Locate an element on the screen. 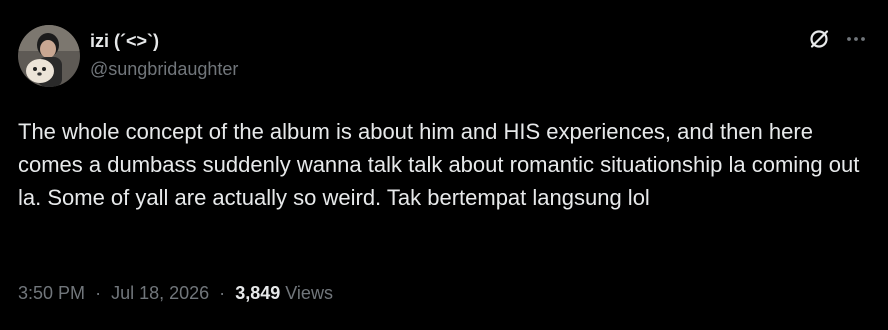 The image size is (888, 330). tweet-time: 3:50 PM is located at coordinates (51, 293).